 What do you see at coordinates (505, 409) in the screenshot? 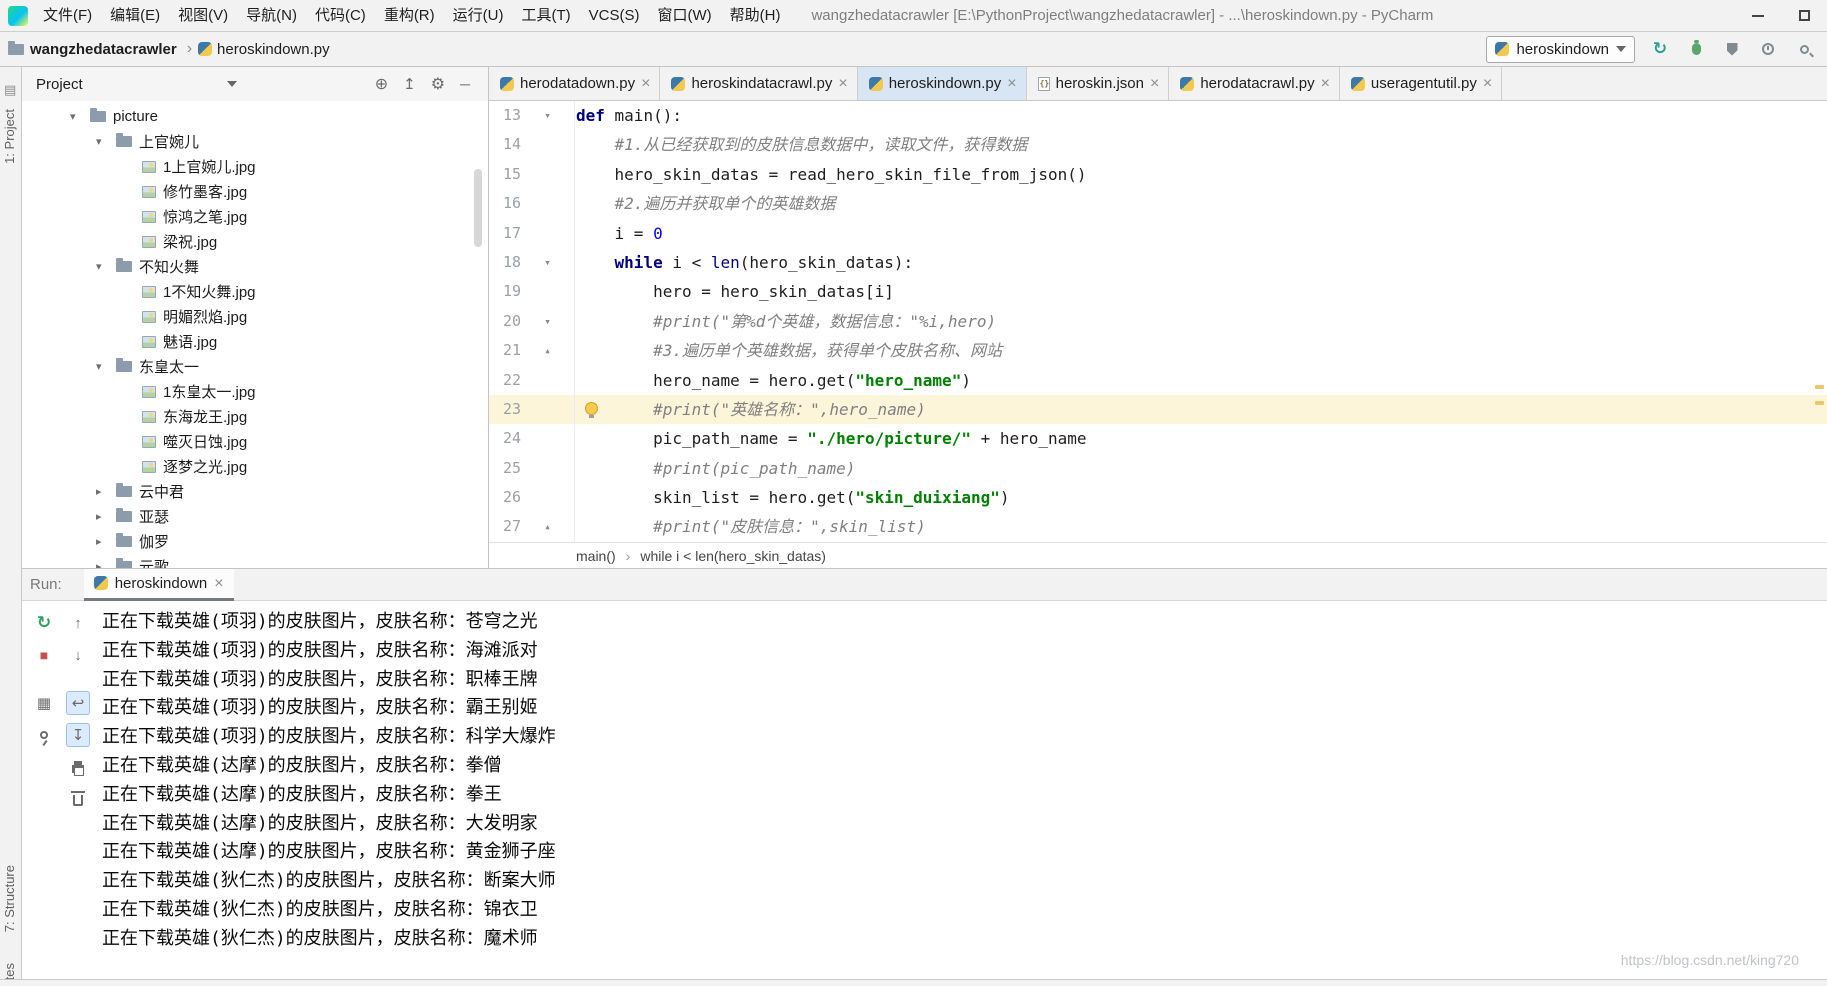
I see `line-number: 23` at bounding box center [505, 409].